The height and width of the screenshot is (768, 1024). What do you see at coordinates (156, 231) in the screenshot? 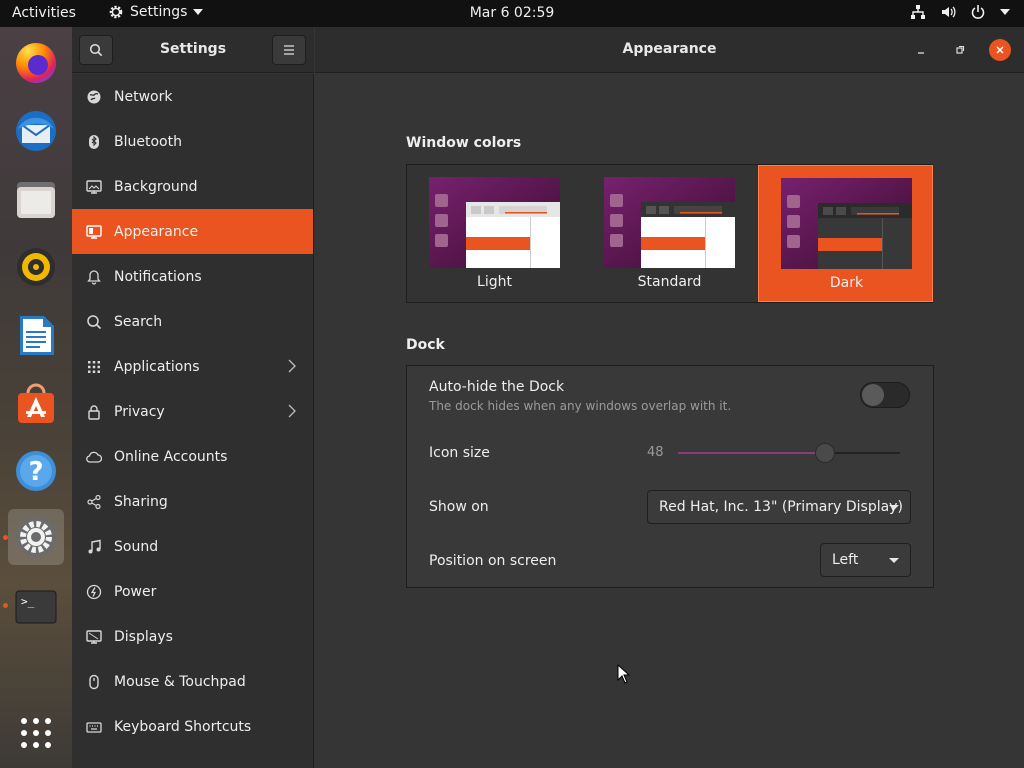
I see `sidebar-item-label: Appearance` at bounding box center [156, 231].